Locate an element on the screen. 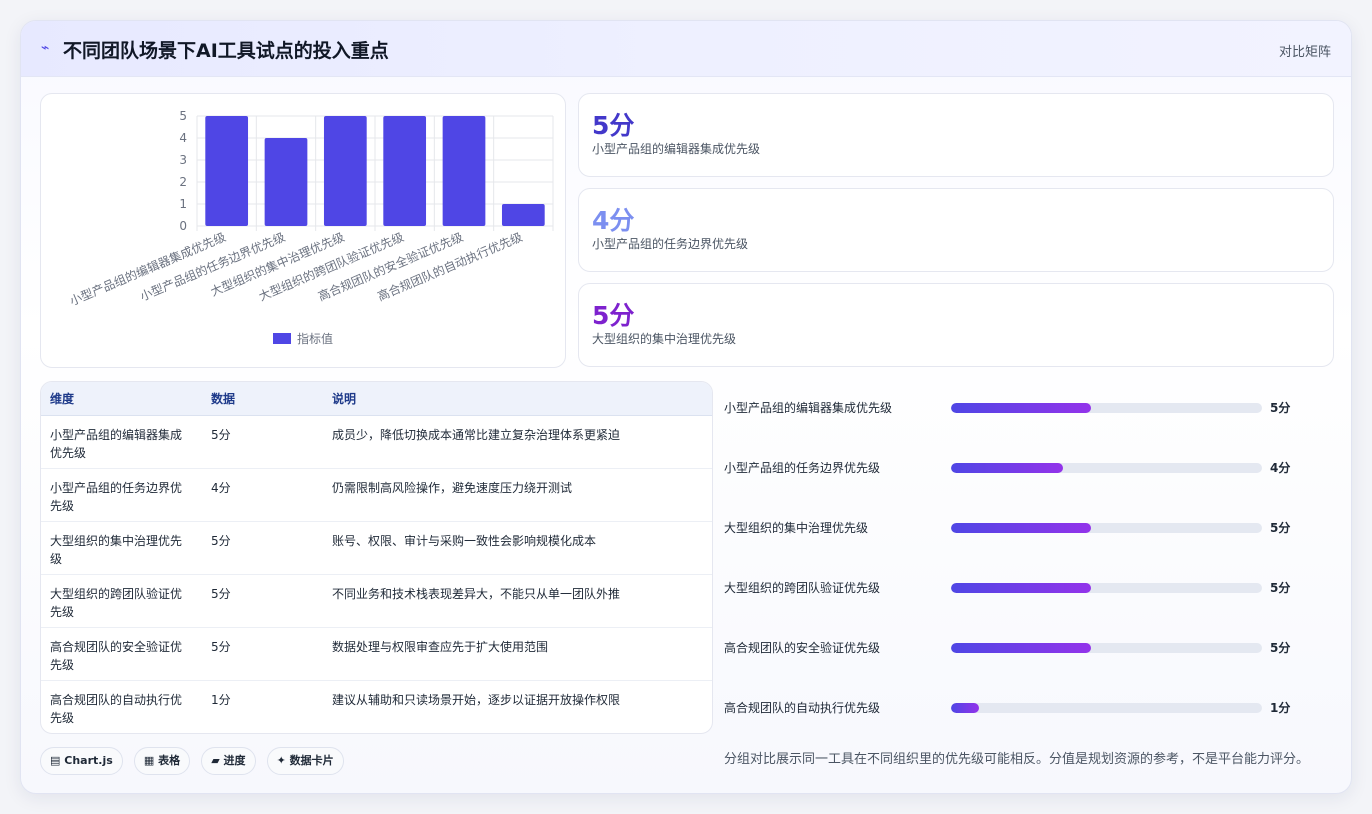 This screenshot has width=1372, height=814. chip-table: ▦ 表格 is located at coordinates (162, 761).